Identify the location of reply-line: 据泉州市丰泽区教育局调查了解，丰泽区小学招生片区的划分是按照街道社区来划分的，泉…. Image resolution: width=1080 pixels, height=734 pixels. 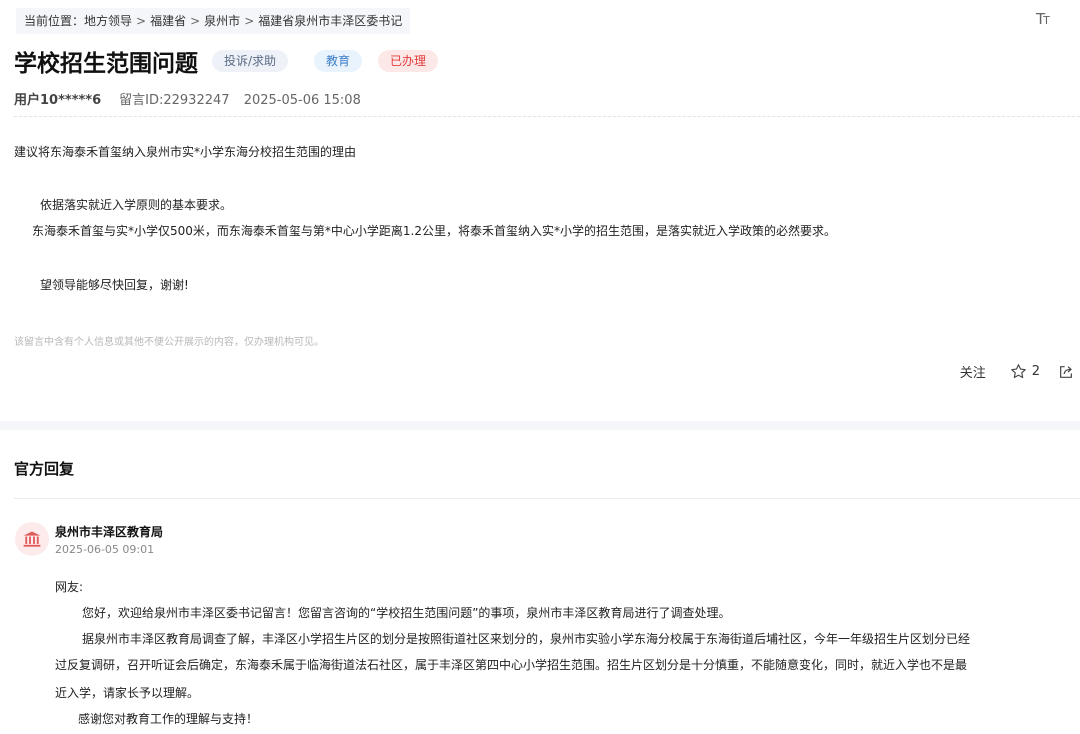
(526, 639).